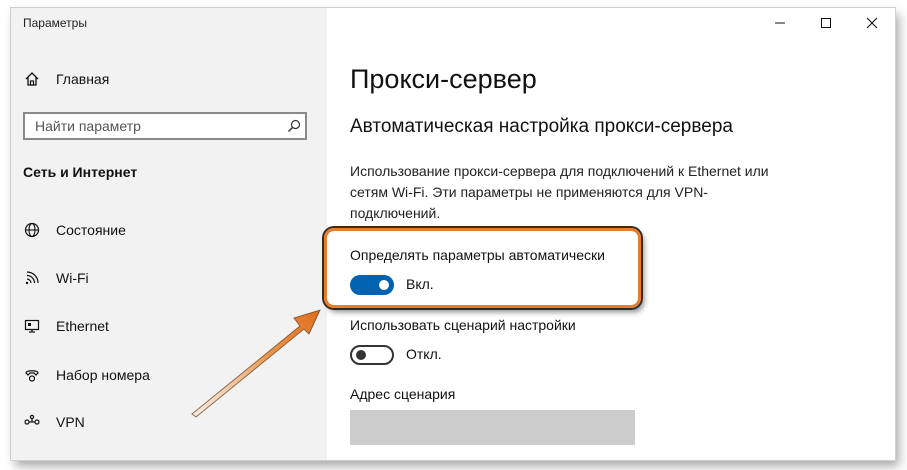  What do you see at coordinates (103, 375) in the screenshot?
I see `sidebar-item-label: Набор номера` at bounding box center [103, 375].